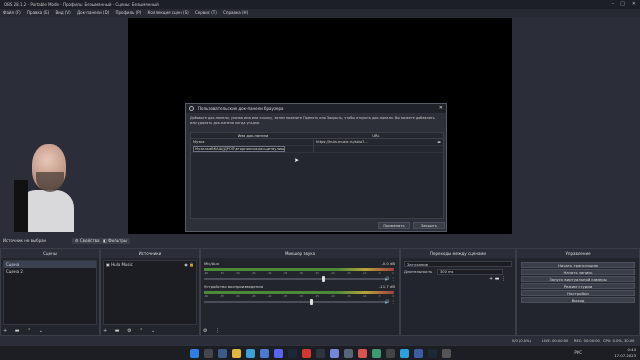 The height and width of the screenshot is (360, 640). Describe the element at coordinates (578, 352) in the screenshot. I see `language-indicator: РУС` at that location.